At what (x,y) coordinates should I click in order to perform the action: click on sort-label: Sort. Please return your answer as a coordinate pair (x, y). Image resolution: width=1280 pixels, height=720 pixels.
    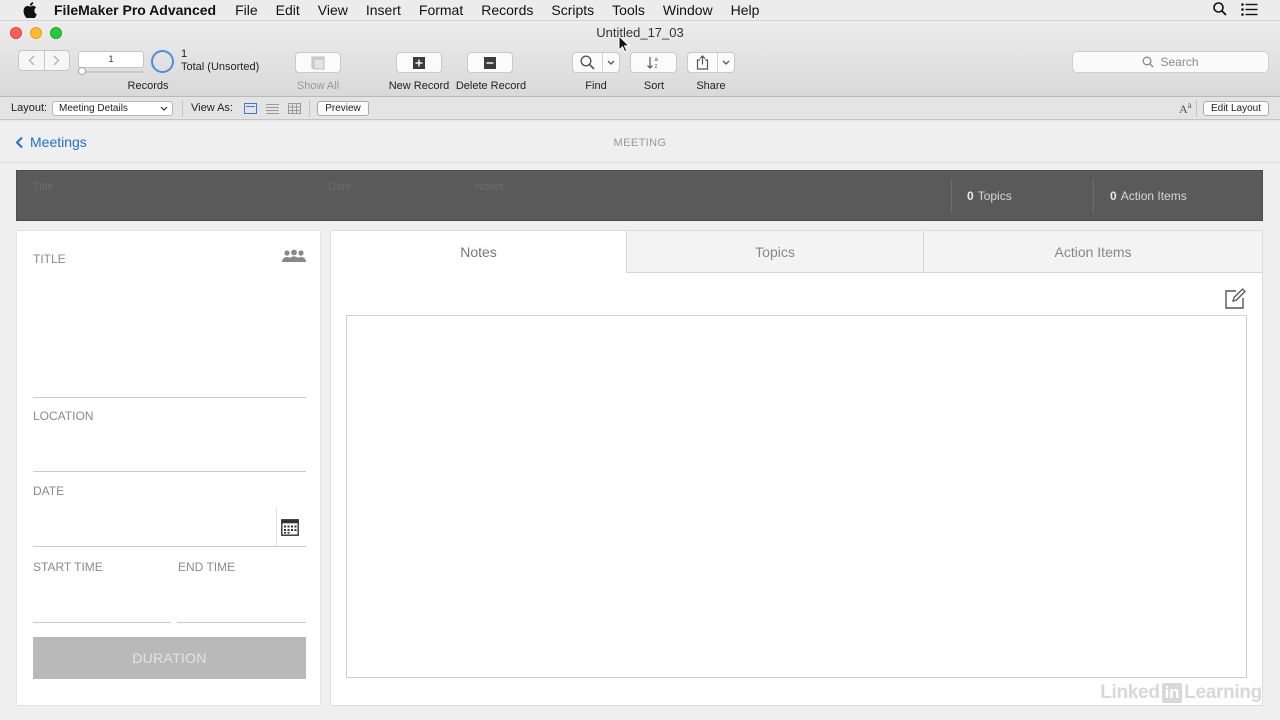
    Looking at the image, I should click on (654, 86).